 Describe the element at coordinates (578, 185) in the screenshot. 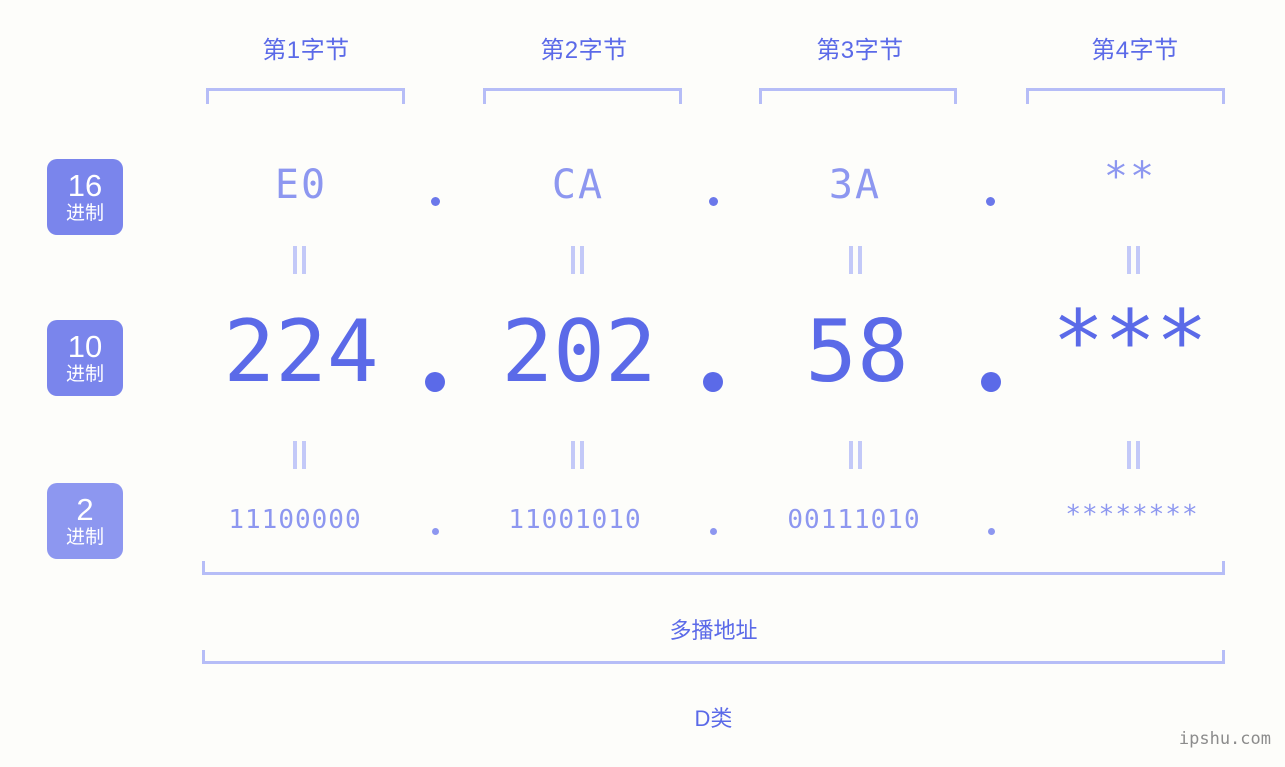

I see `hex-byte-2: CA` at that location.